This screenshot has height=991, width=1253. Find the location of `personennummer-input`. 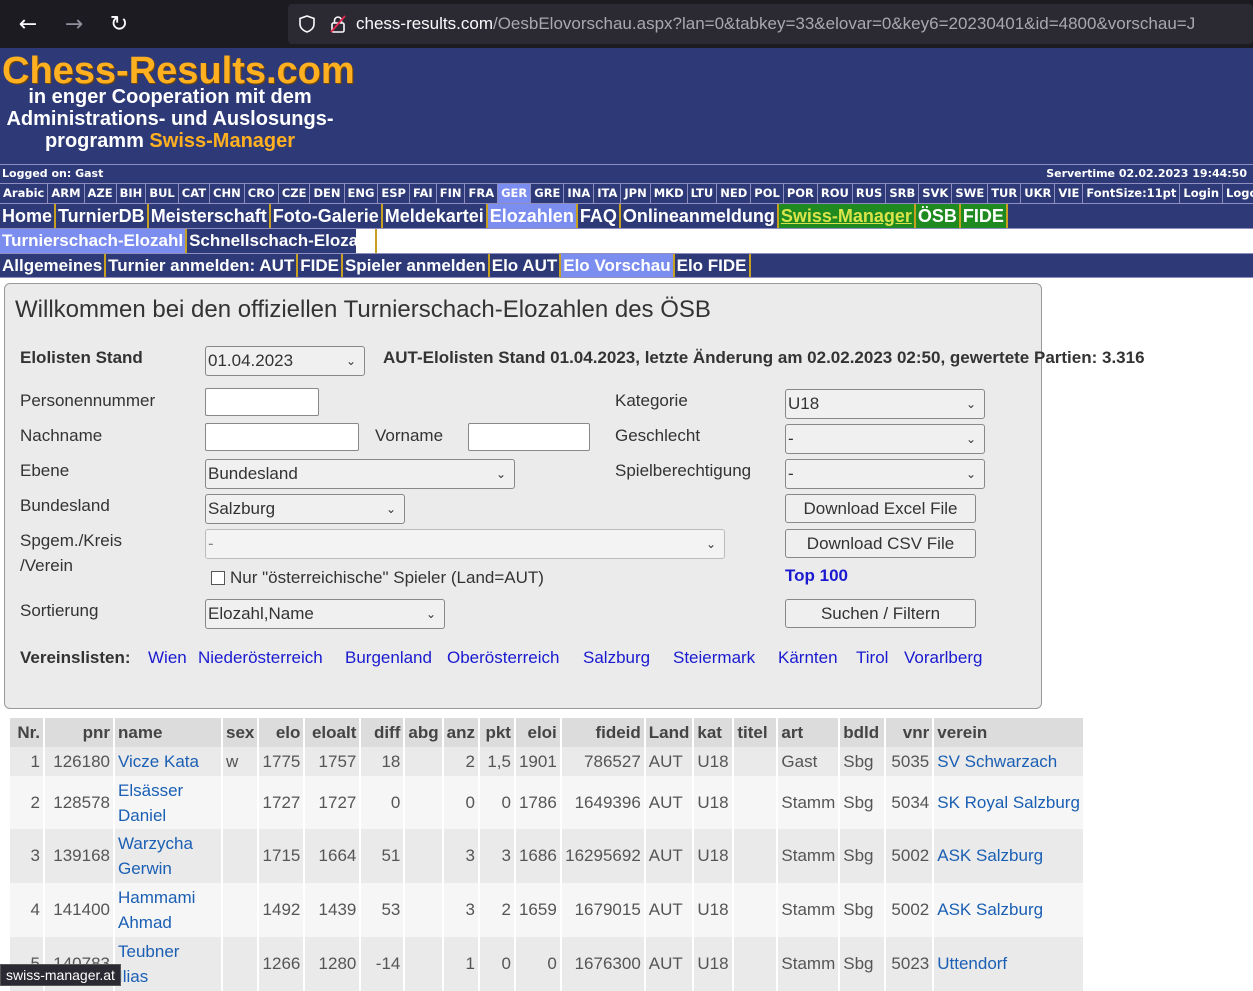

personennummer-input is located at coordinates (262, 402).